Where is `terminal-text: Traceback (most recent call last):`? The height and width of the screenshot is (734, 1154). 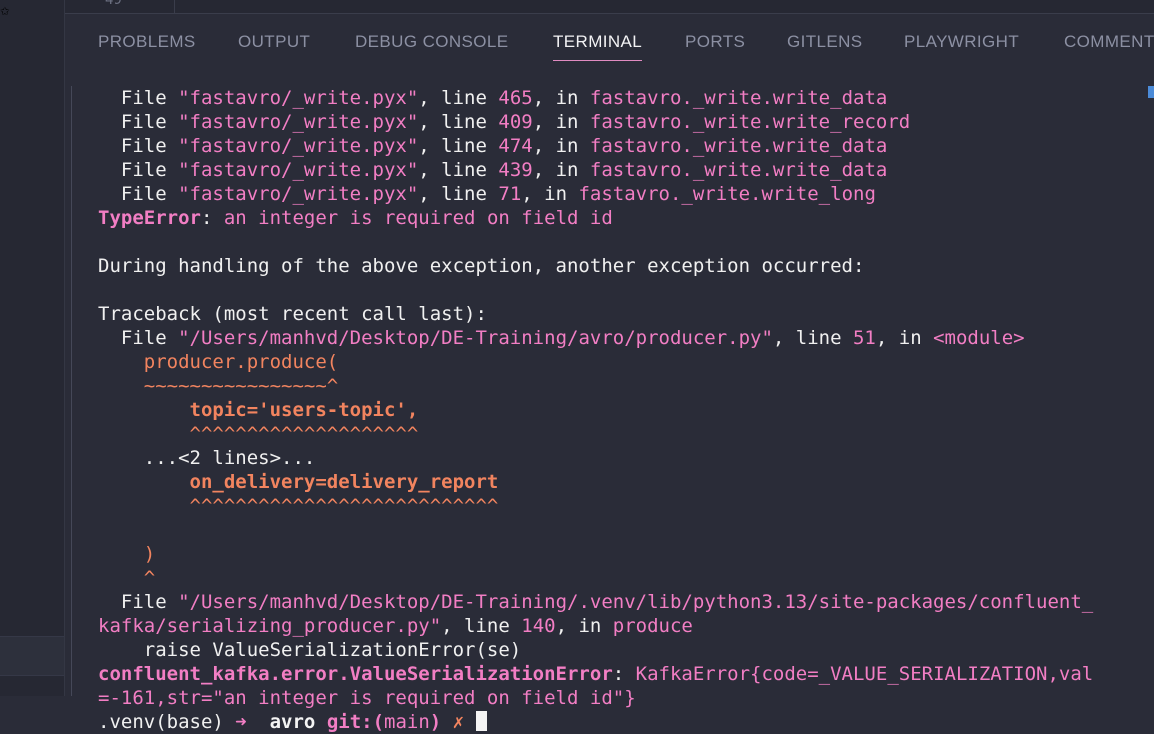
terminal-text: Traceback (most recent call last): is located at coordinates (292, 314).